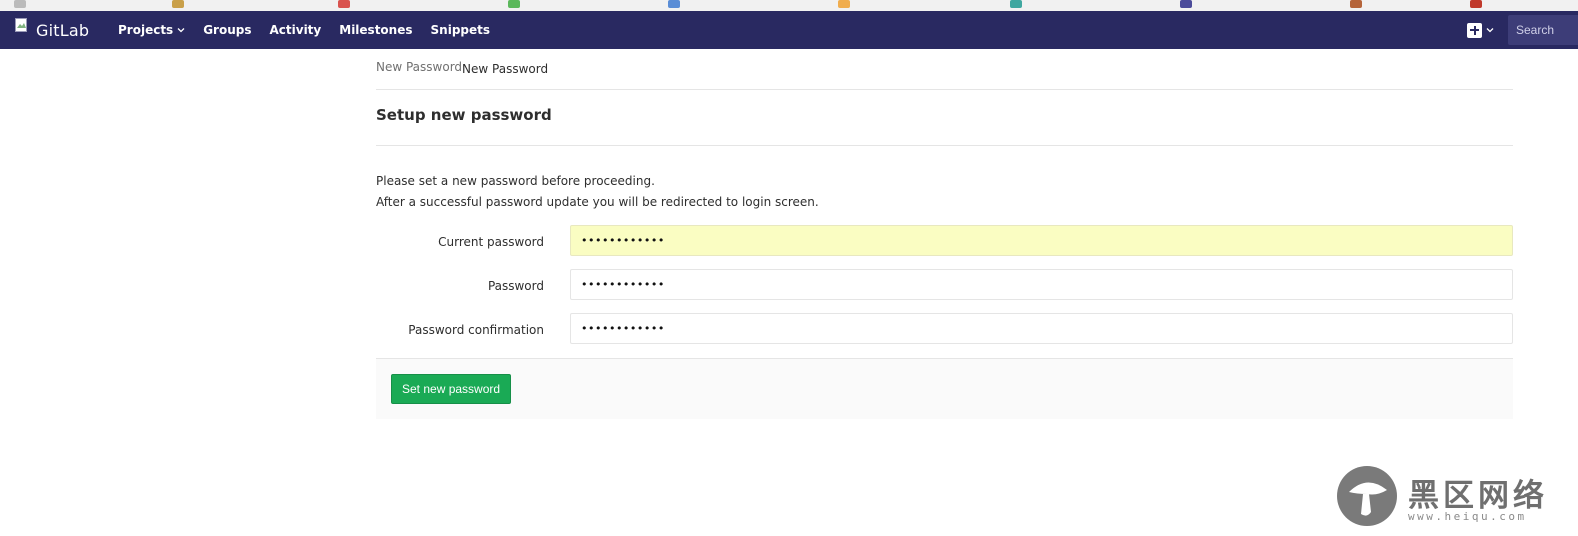 The width and height of the screenshot is (1578, 536). I want to click on nav-projects-label: Projects, so click(146, 30).